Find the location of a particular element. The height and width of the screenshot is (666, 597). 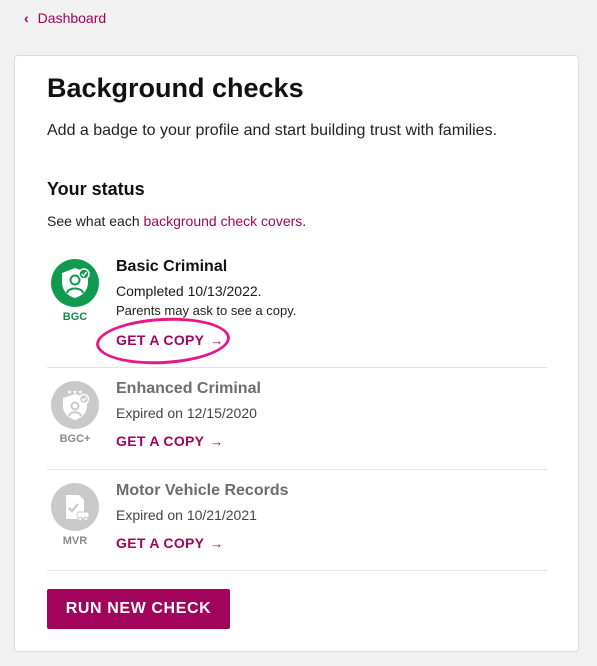

status-note: See what each background check covers. is located at coordinates (176, 221).